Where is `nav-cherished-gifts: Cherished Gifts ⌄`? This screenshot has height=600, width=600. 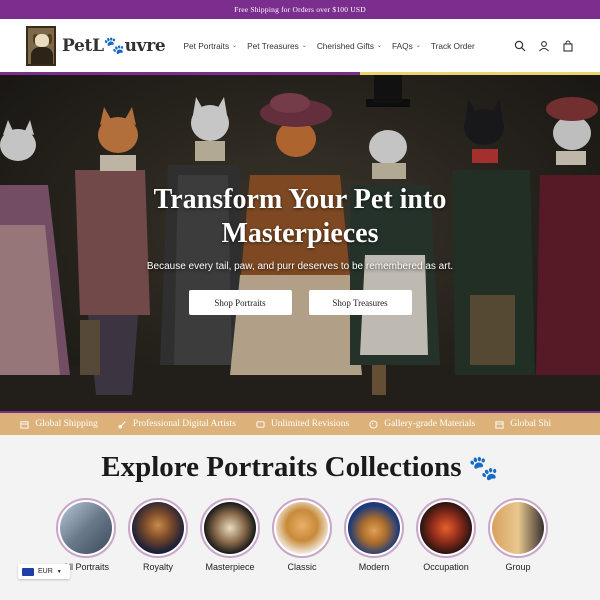 nav-cherished-gifts: Cherished Gifts ⌄ is located at coordinates (349, 46).